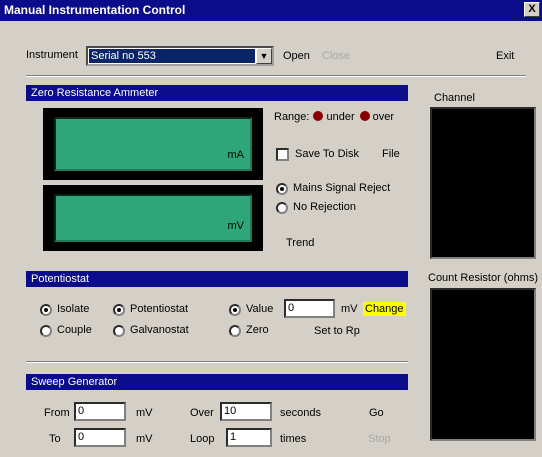 The height and width of the screenshot is (457, 542). I want to click on open-button: Open, so click(296, 56).